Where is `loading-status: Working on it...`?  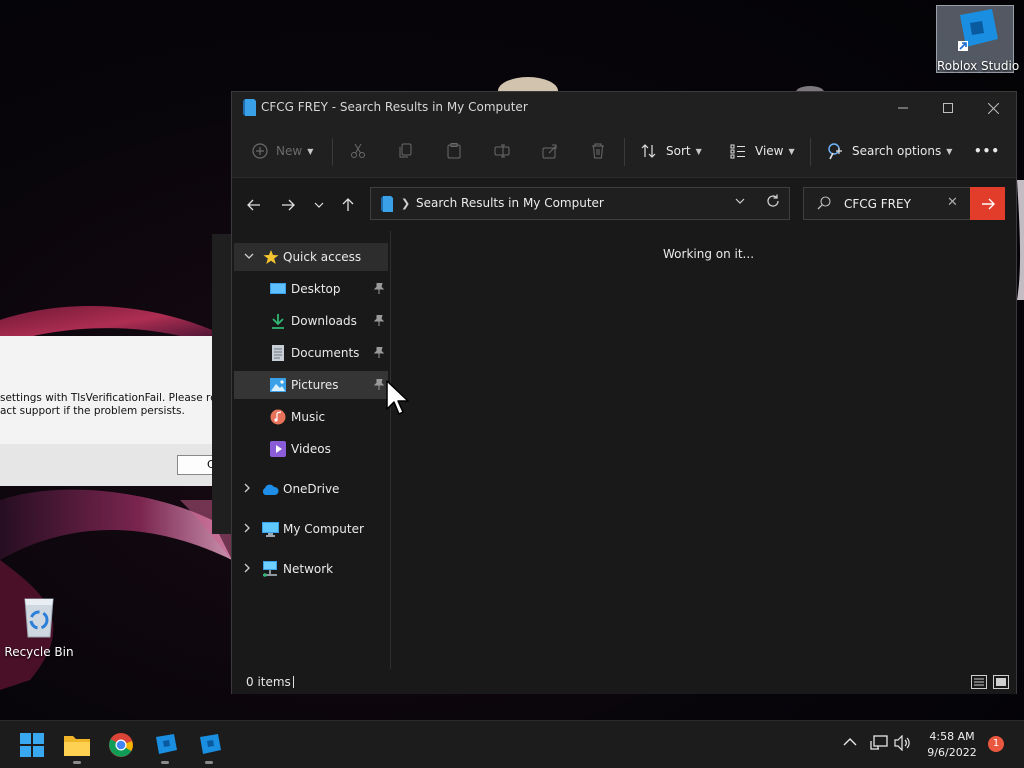 loading-status: Working on it... is located at coordinates (709, 254).